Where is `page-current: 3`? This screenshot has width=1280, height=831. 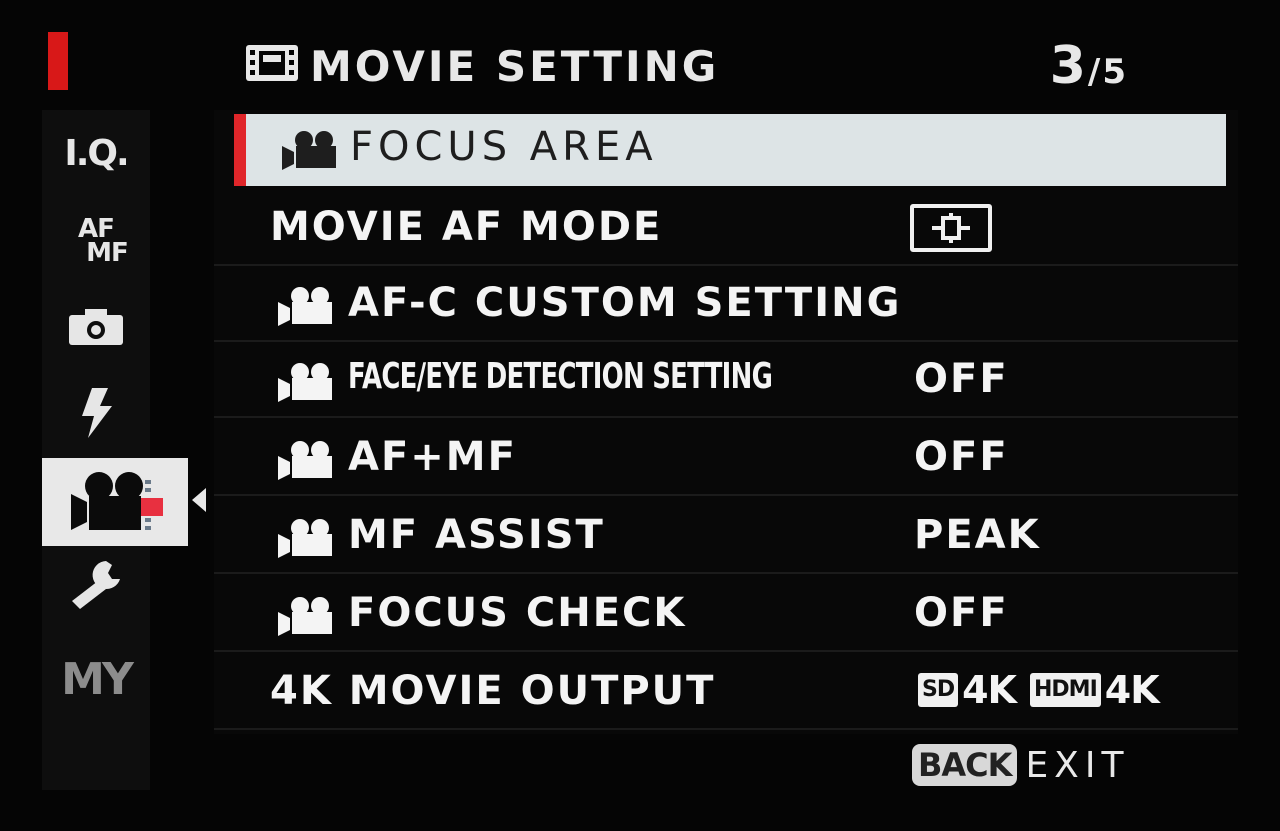
page-current: 3 is located at coordinates (1067, 66).